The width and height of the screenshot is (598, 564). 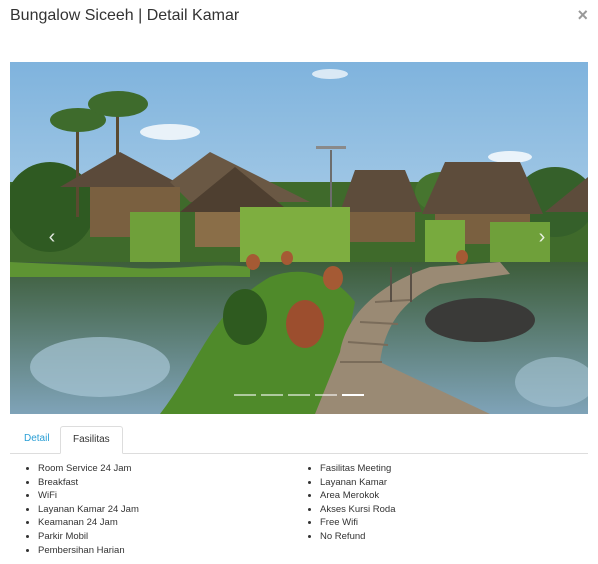 I want to click on list-item: No Refund, so click(x=358, y=537).